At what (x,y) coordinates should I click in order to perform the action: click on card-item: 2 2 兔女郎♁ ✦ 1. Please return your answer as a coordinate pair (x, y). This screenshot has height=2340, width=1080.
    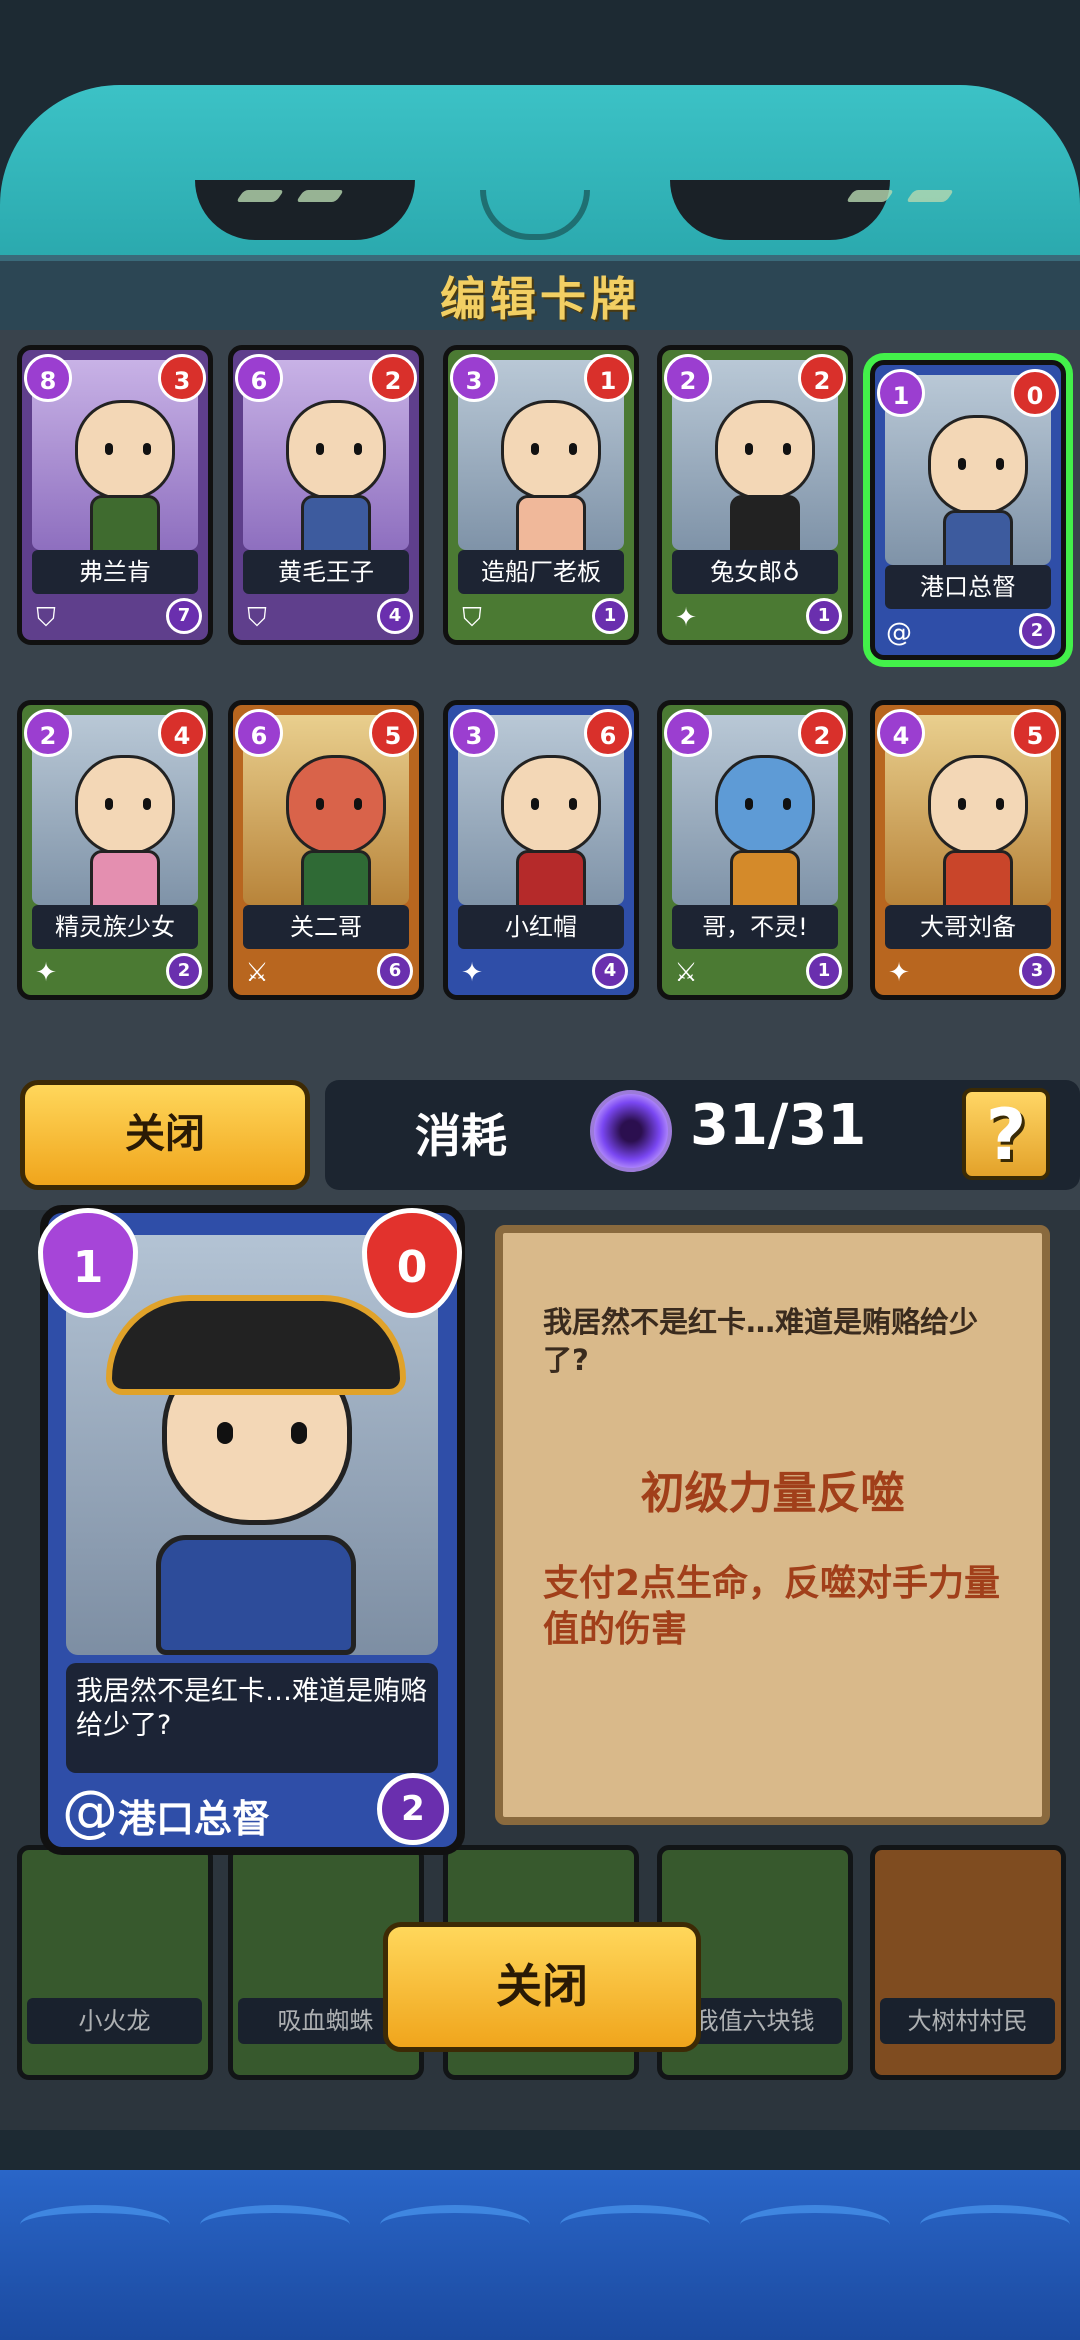
    Looking at the image, I should click on (755, 495).